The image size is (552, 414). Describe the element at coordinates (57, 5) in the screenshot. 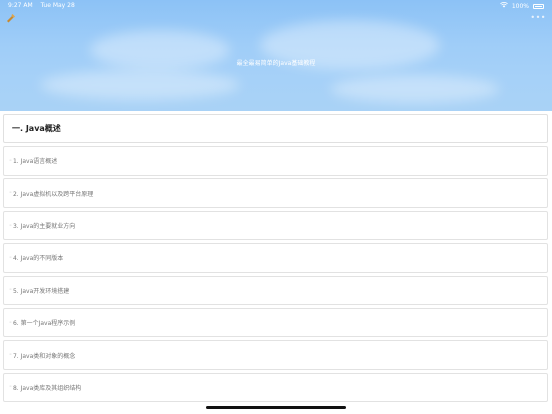

I see `status-date: Tue May 28` at that location.